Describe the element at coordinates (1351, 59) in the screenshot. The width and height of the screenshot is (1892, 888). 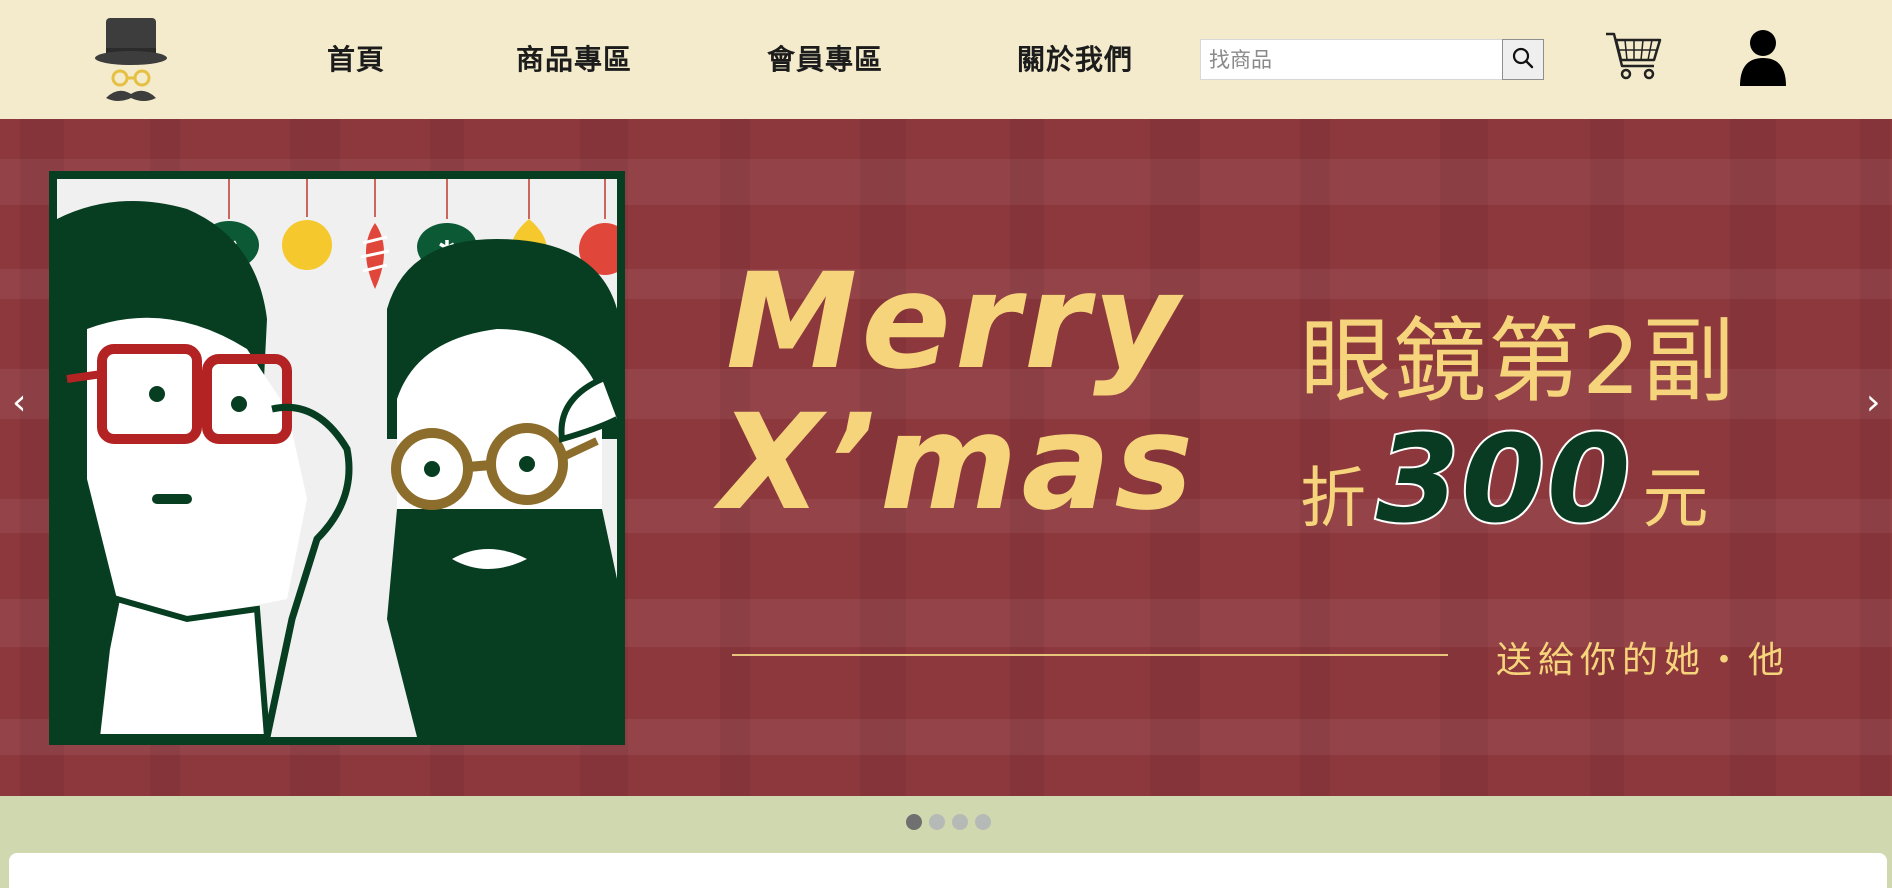
I see `search-input` at that location.